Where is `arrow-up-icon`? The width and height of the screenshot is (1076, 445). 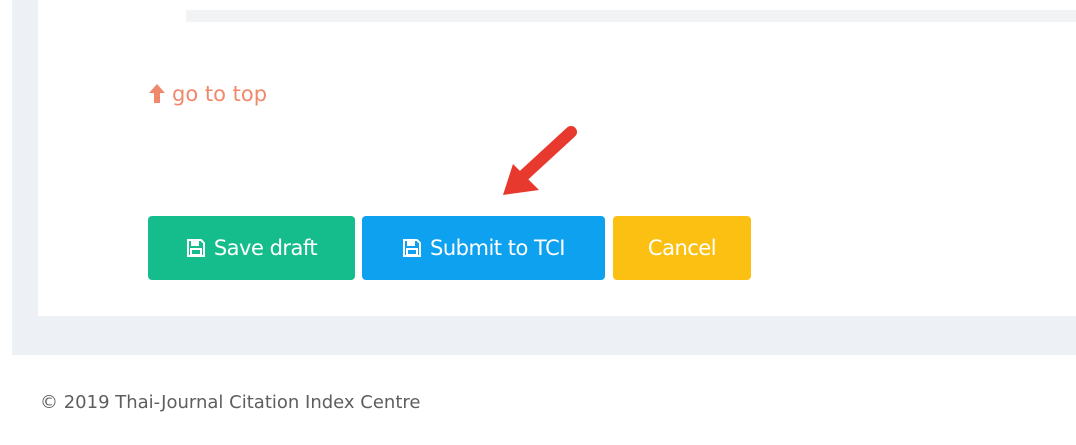
arrow-up-icon is located at coordinates (157, 94).